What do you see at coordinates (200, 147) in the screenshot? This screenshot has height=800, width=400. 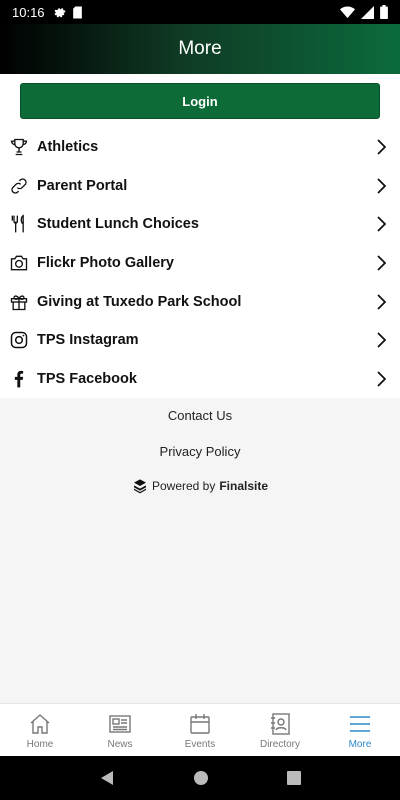 I see `menu-item-athletics: Athletics` at bounding box center [200, 147].